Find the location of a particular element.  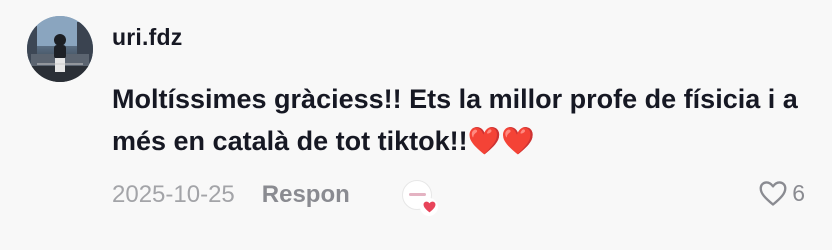

avatar-photo-icon is located at coordinates (60, 49).